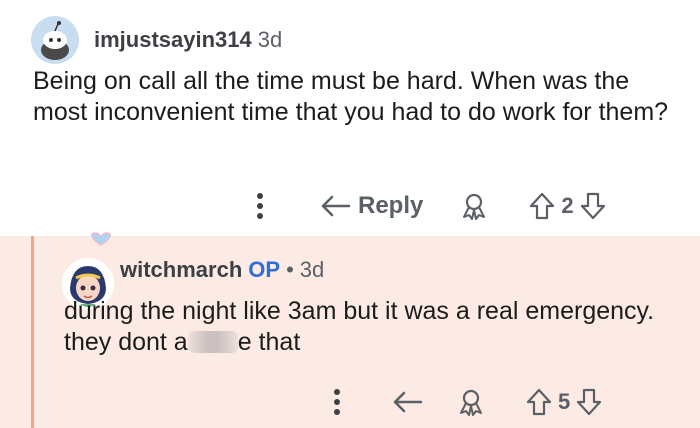 This screenshot has width=700, height=428. I want to click on reply-button, so click(408, 402).